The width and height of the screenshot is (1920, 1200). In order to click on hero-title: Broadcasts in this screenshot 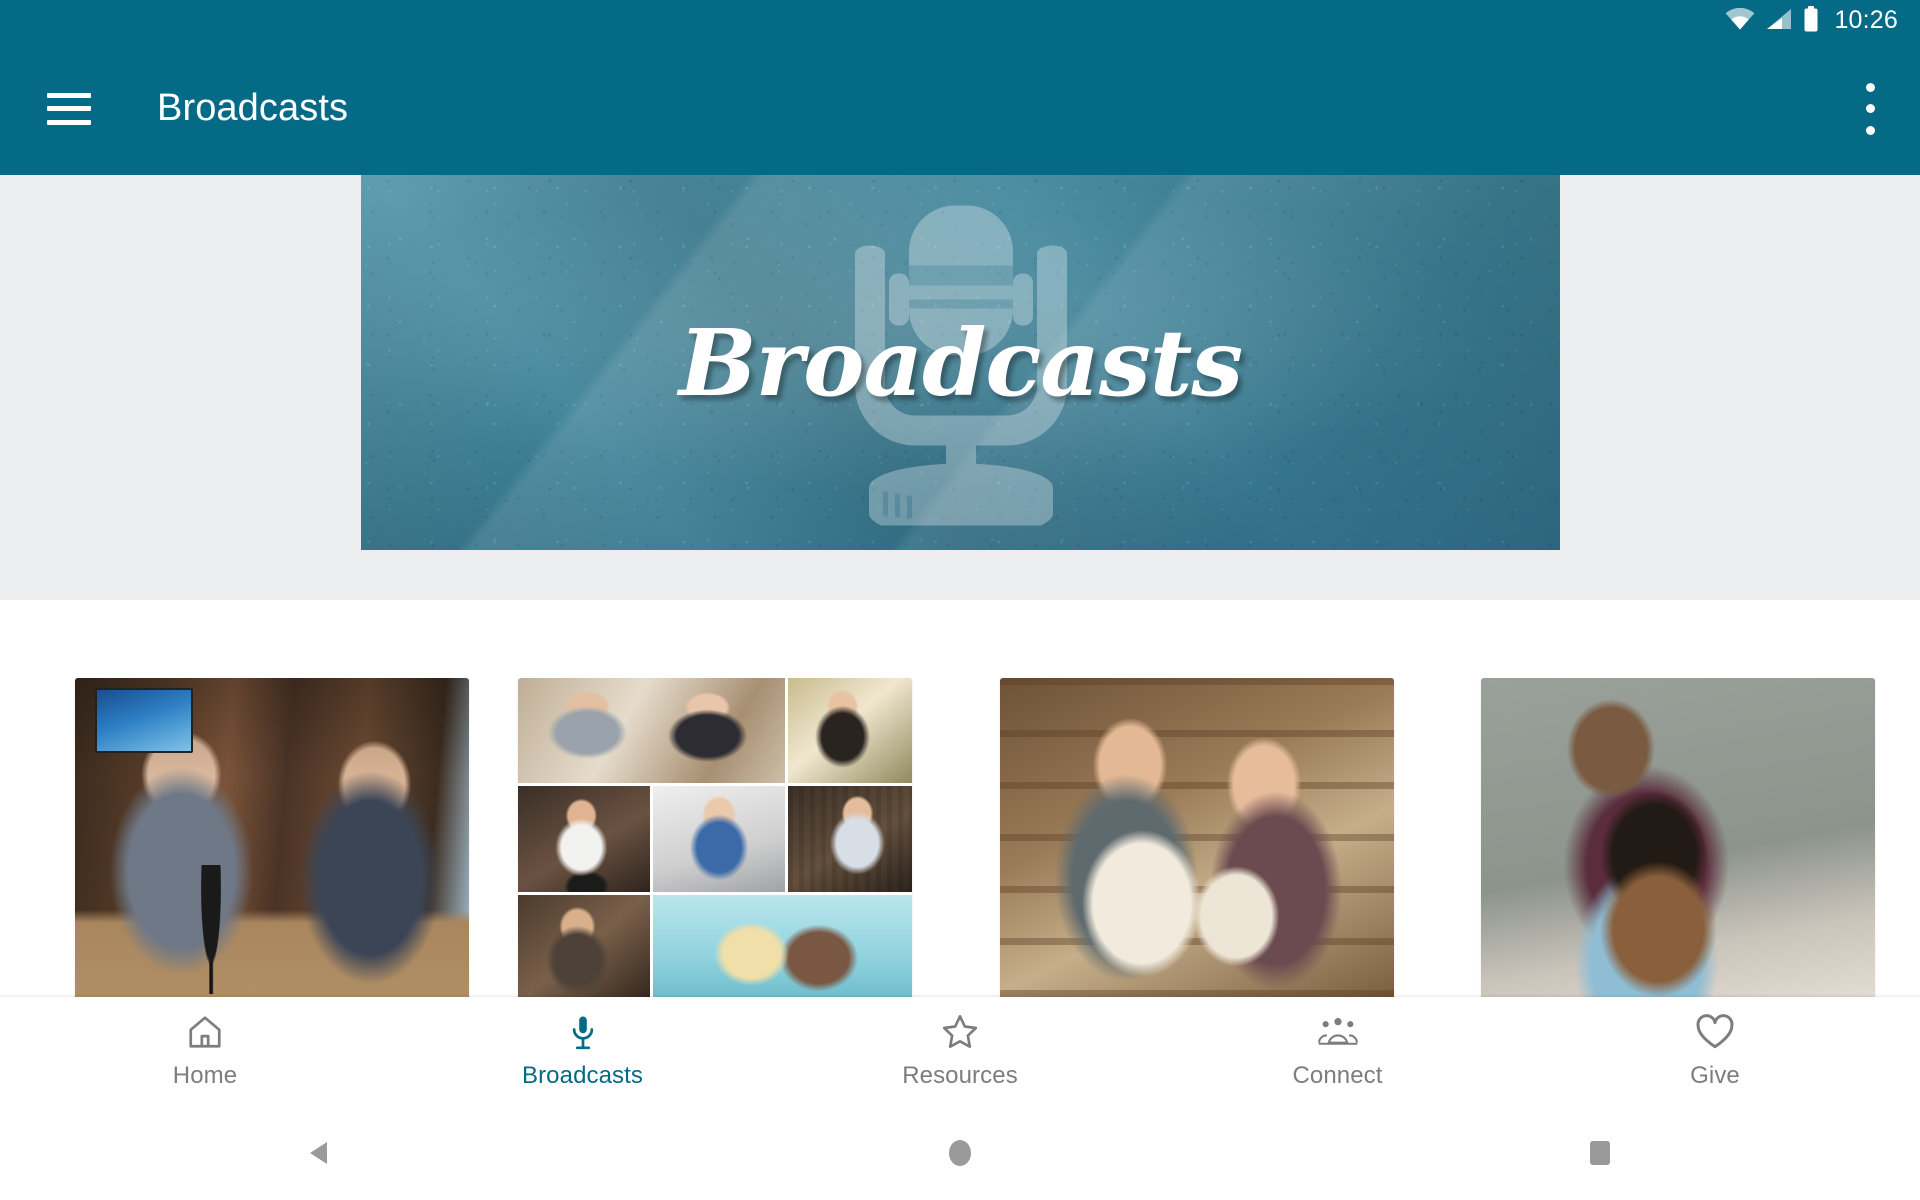, I will do `click(960, 362)`.